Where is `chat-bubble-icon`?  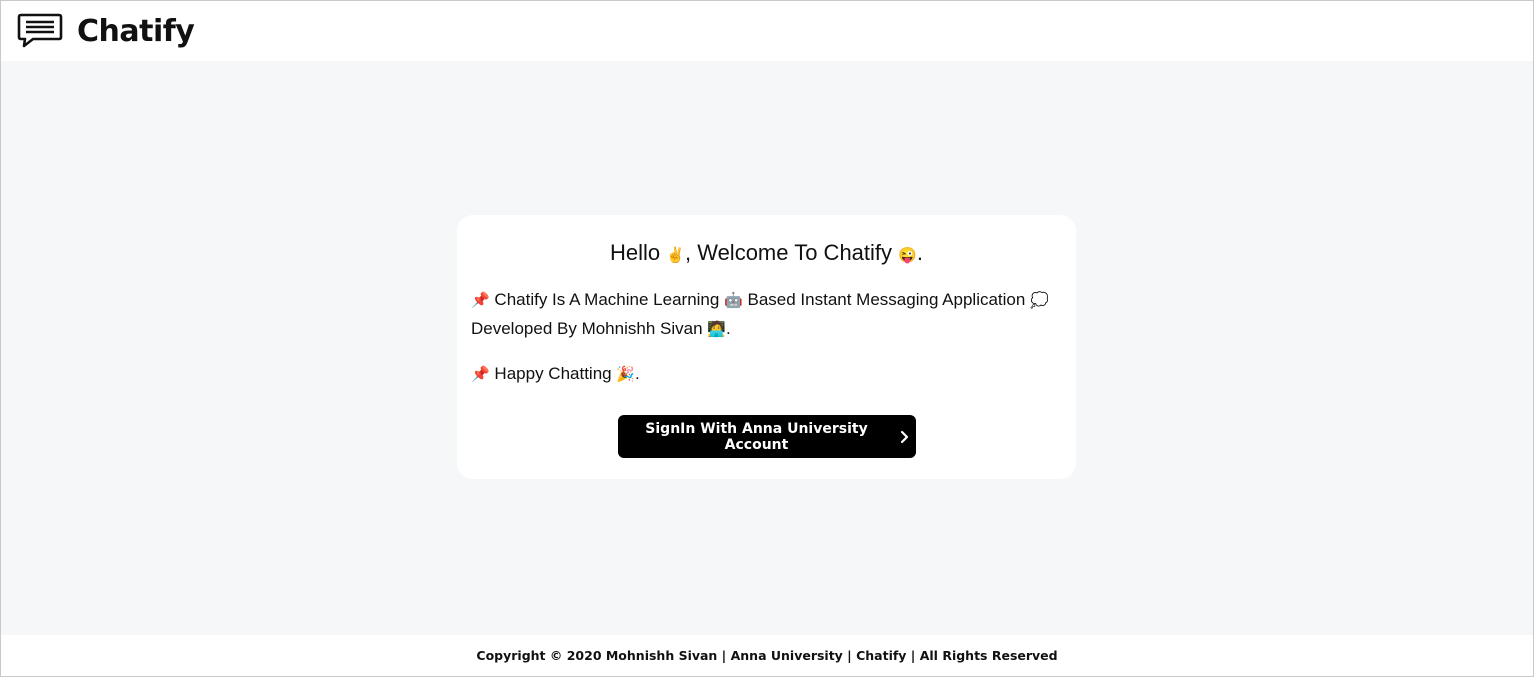 chat-bubble-icon is located at coordinates (40, 31).